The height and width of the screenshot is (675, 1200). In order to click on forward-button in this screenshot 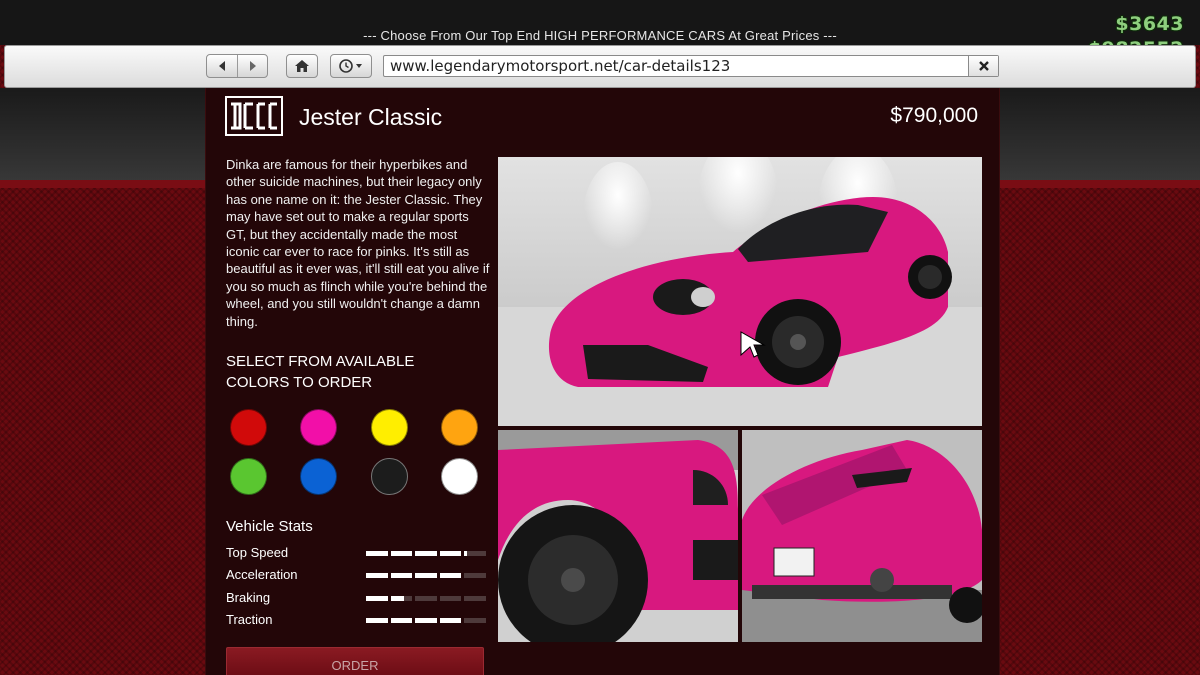, I will do `click(252, 66)`.